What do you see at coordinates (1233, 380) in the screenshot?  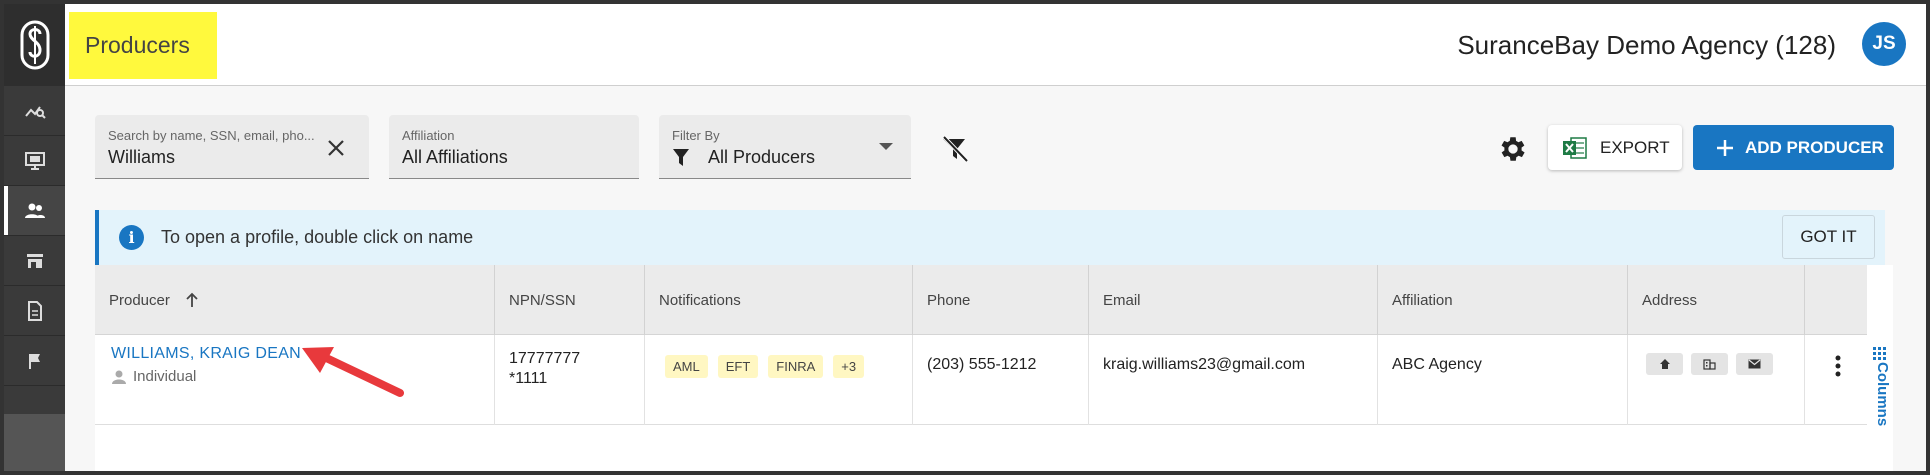 I see `email-cell: kraig.williams23@gmail.com` at bounding box center [1233, 380].